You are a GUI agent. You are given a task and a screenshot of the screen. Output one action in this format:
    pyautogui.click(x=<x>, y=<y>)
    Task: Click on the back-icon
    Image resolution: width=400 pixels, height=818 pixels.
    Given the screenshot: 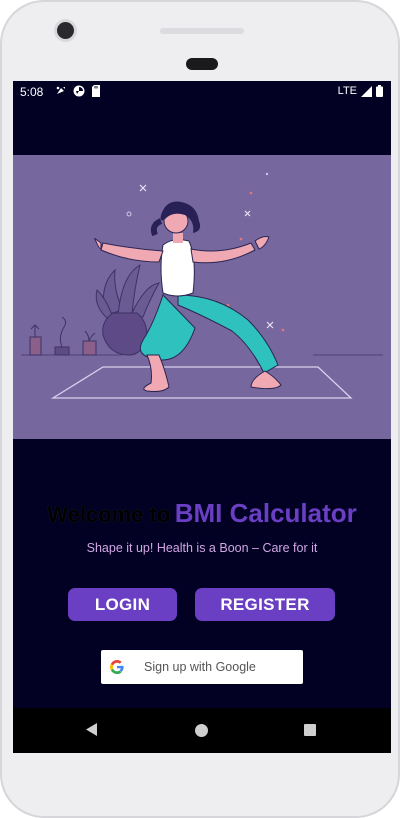 What is the action you would take?
    pyautogui.click(x=91, y=729)
    